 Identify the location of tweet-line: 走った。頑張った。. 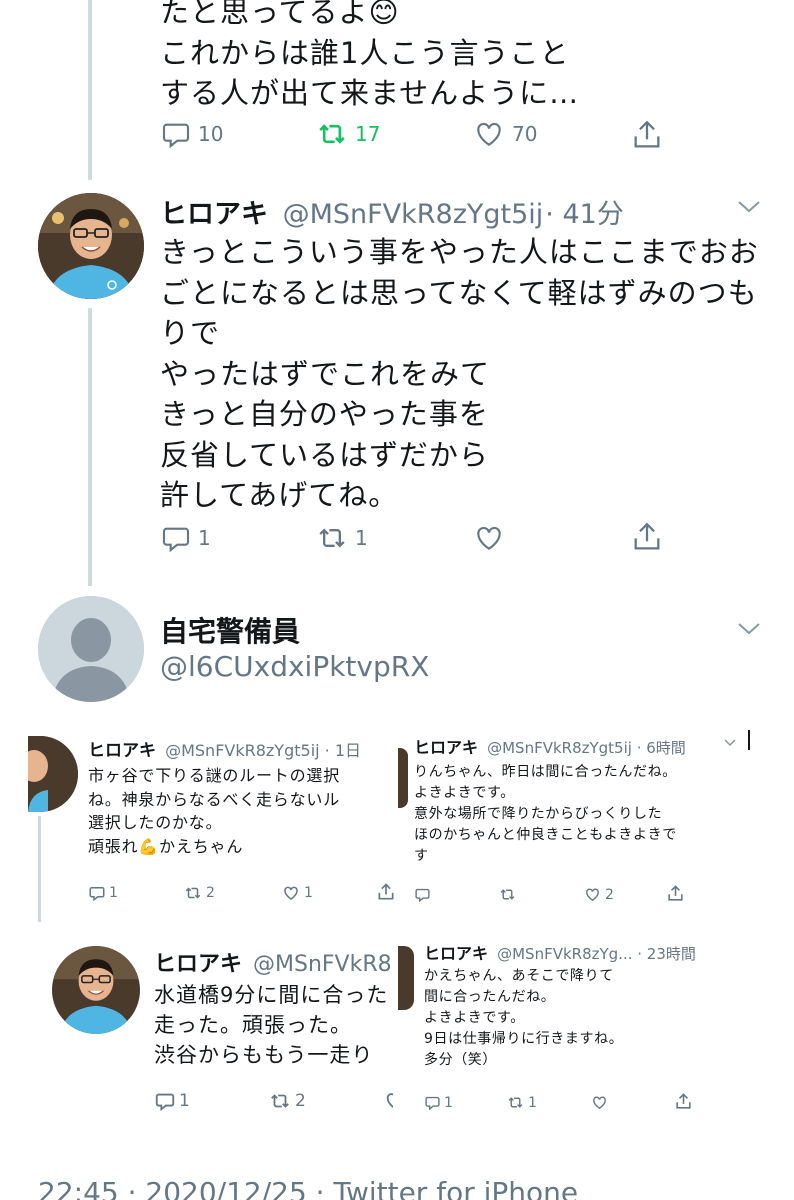
(253, 1025).